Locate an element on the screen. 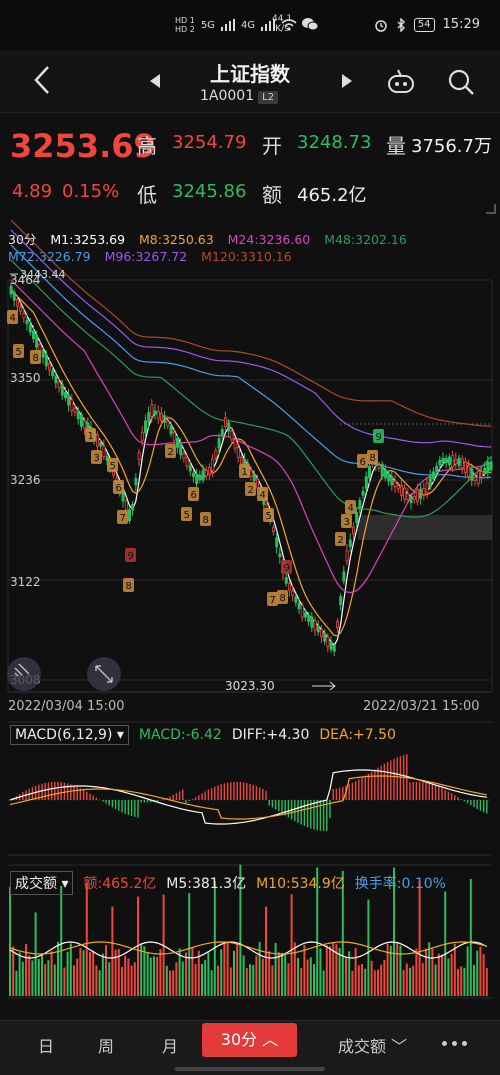 Image resolution: width=500 pixels, height=1075 pixels. clock: 15:29 is located at coordinates (461, 24).